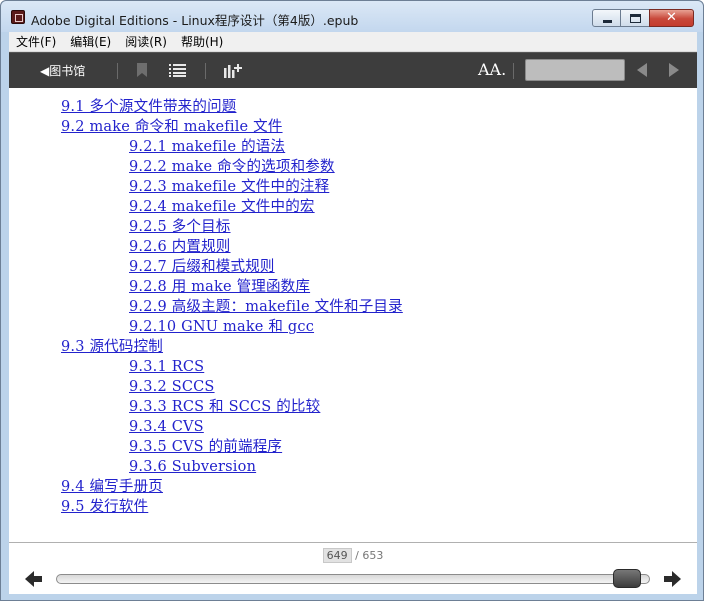 Image resolution: width=704 pixels, height=601 pixels. I want to click on toc-link: 9.4 编写手册页, so click(112, 487).